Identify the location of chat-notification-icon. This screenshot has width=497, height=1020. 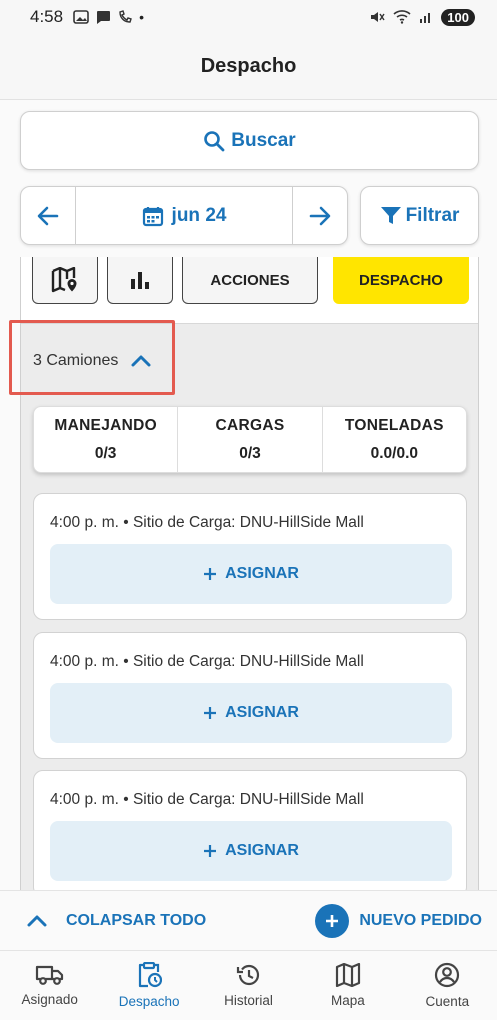
(104, 17).